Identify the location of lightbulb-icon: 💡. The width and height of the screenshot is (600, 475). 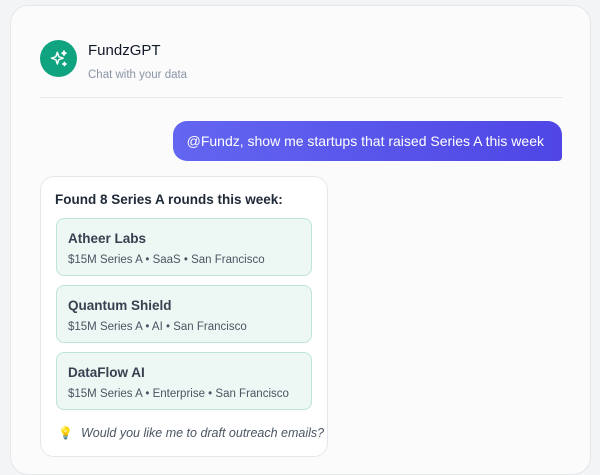
(65, 433).